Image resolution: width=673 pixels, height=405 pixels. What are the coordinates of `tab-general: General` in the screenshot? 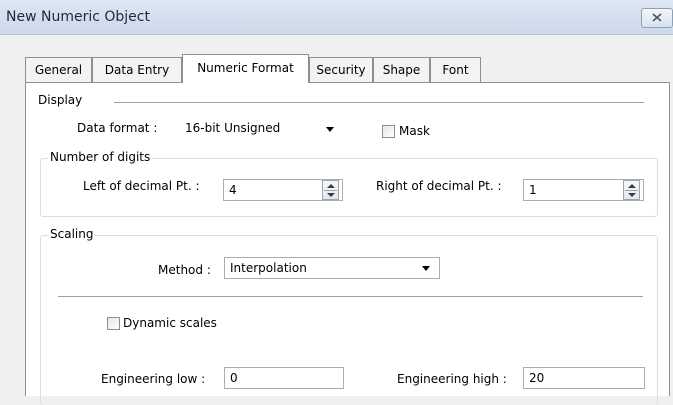 It's located at (58, 69).